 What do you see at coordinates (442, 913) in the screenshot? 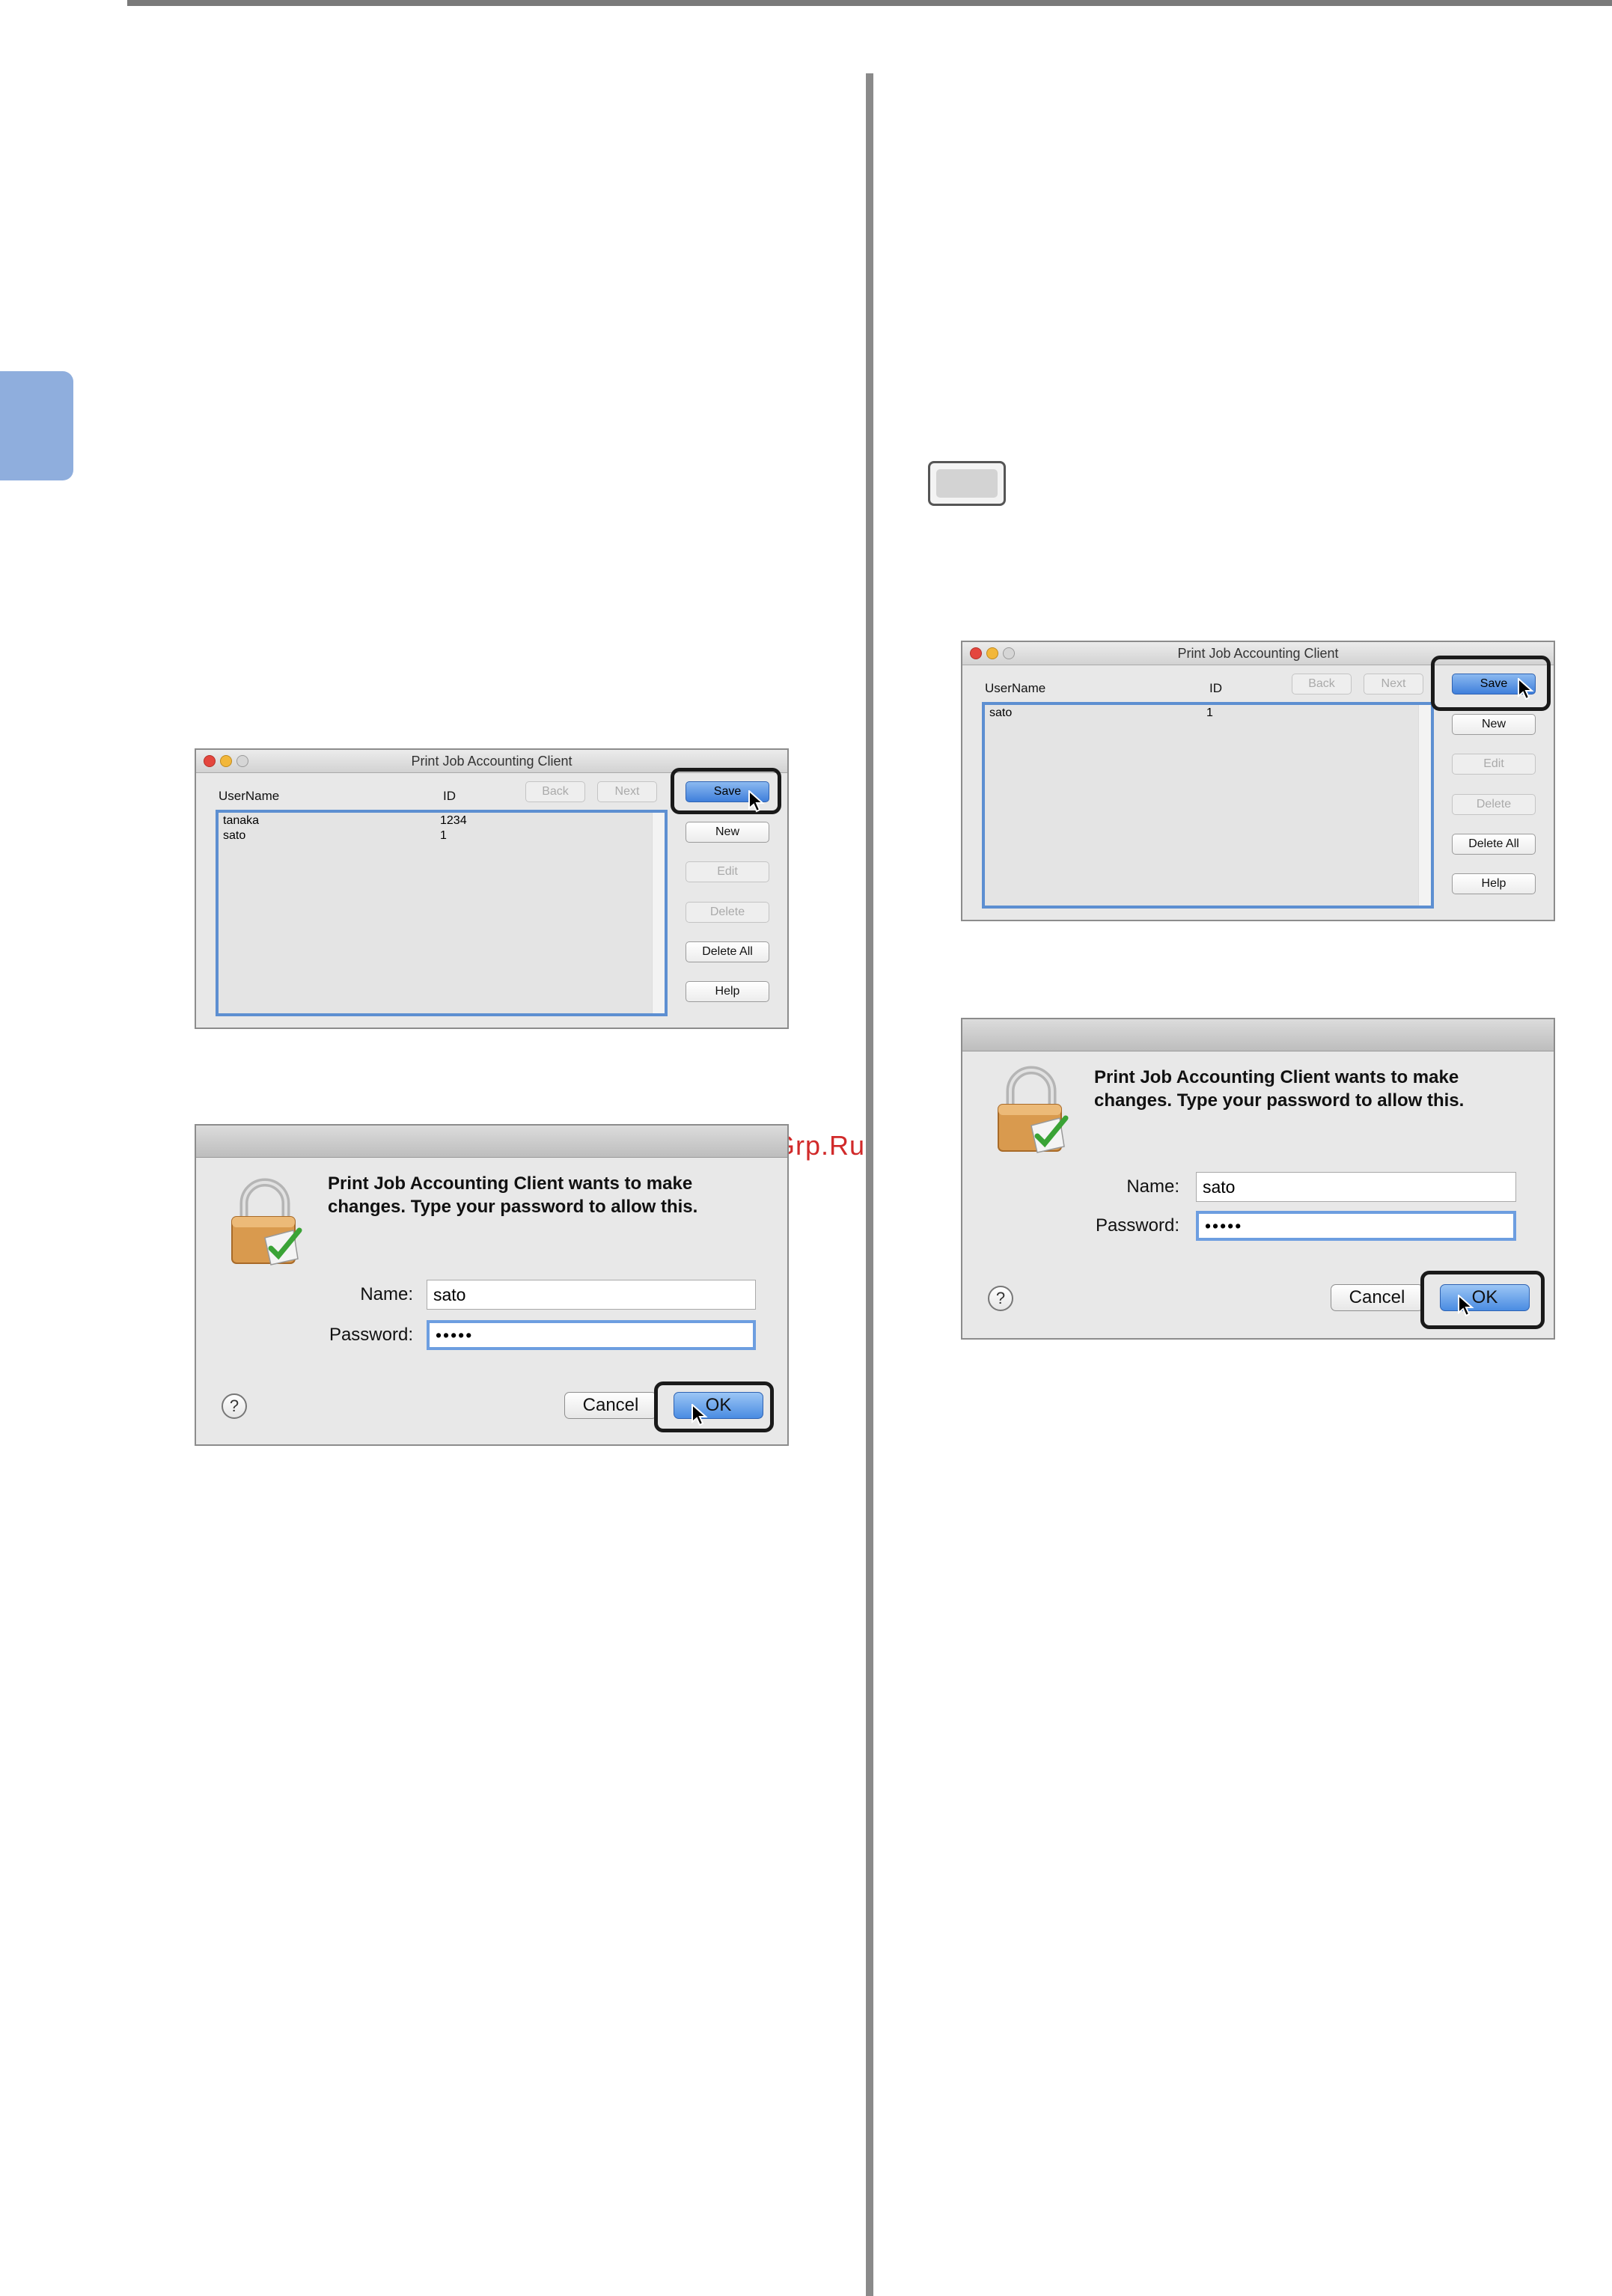
I see `user-list: tanaka 1234 sato 1` at bounding box center [442, 913].